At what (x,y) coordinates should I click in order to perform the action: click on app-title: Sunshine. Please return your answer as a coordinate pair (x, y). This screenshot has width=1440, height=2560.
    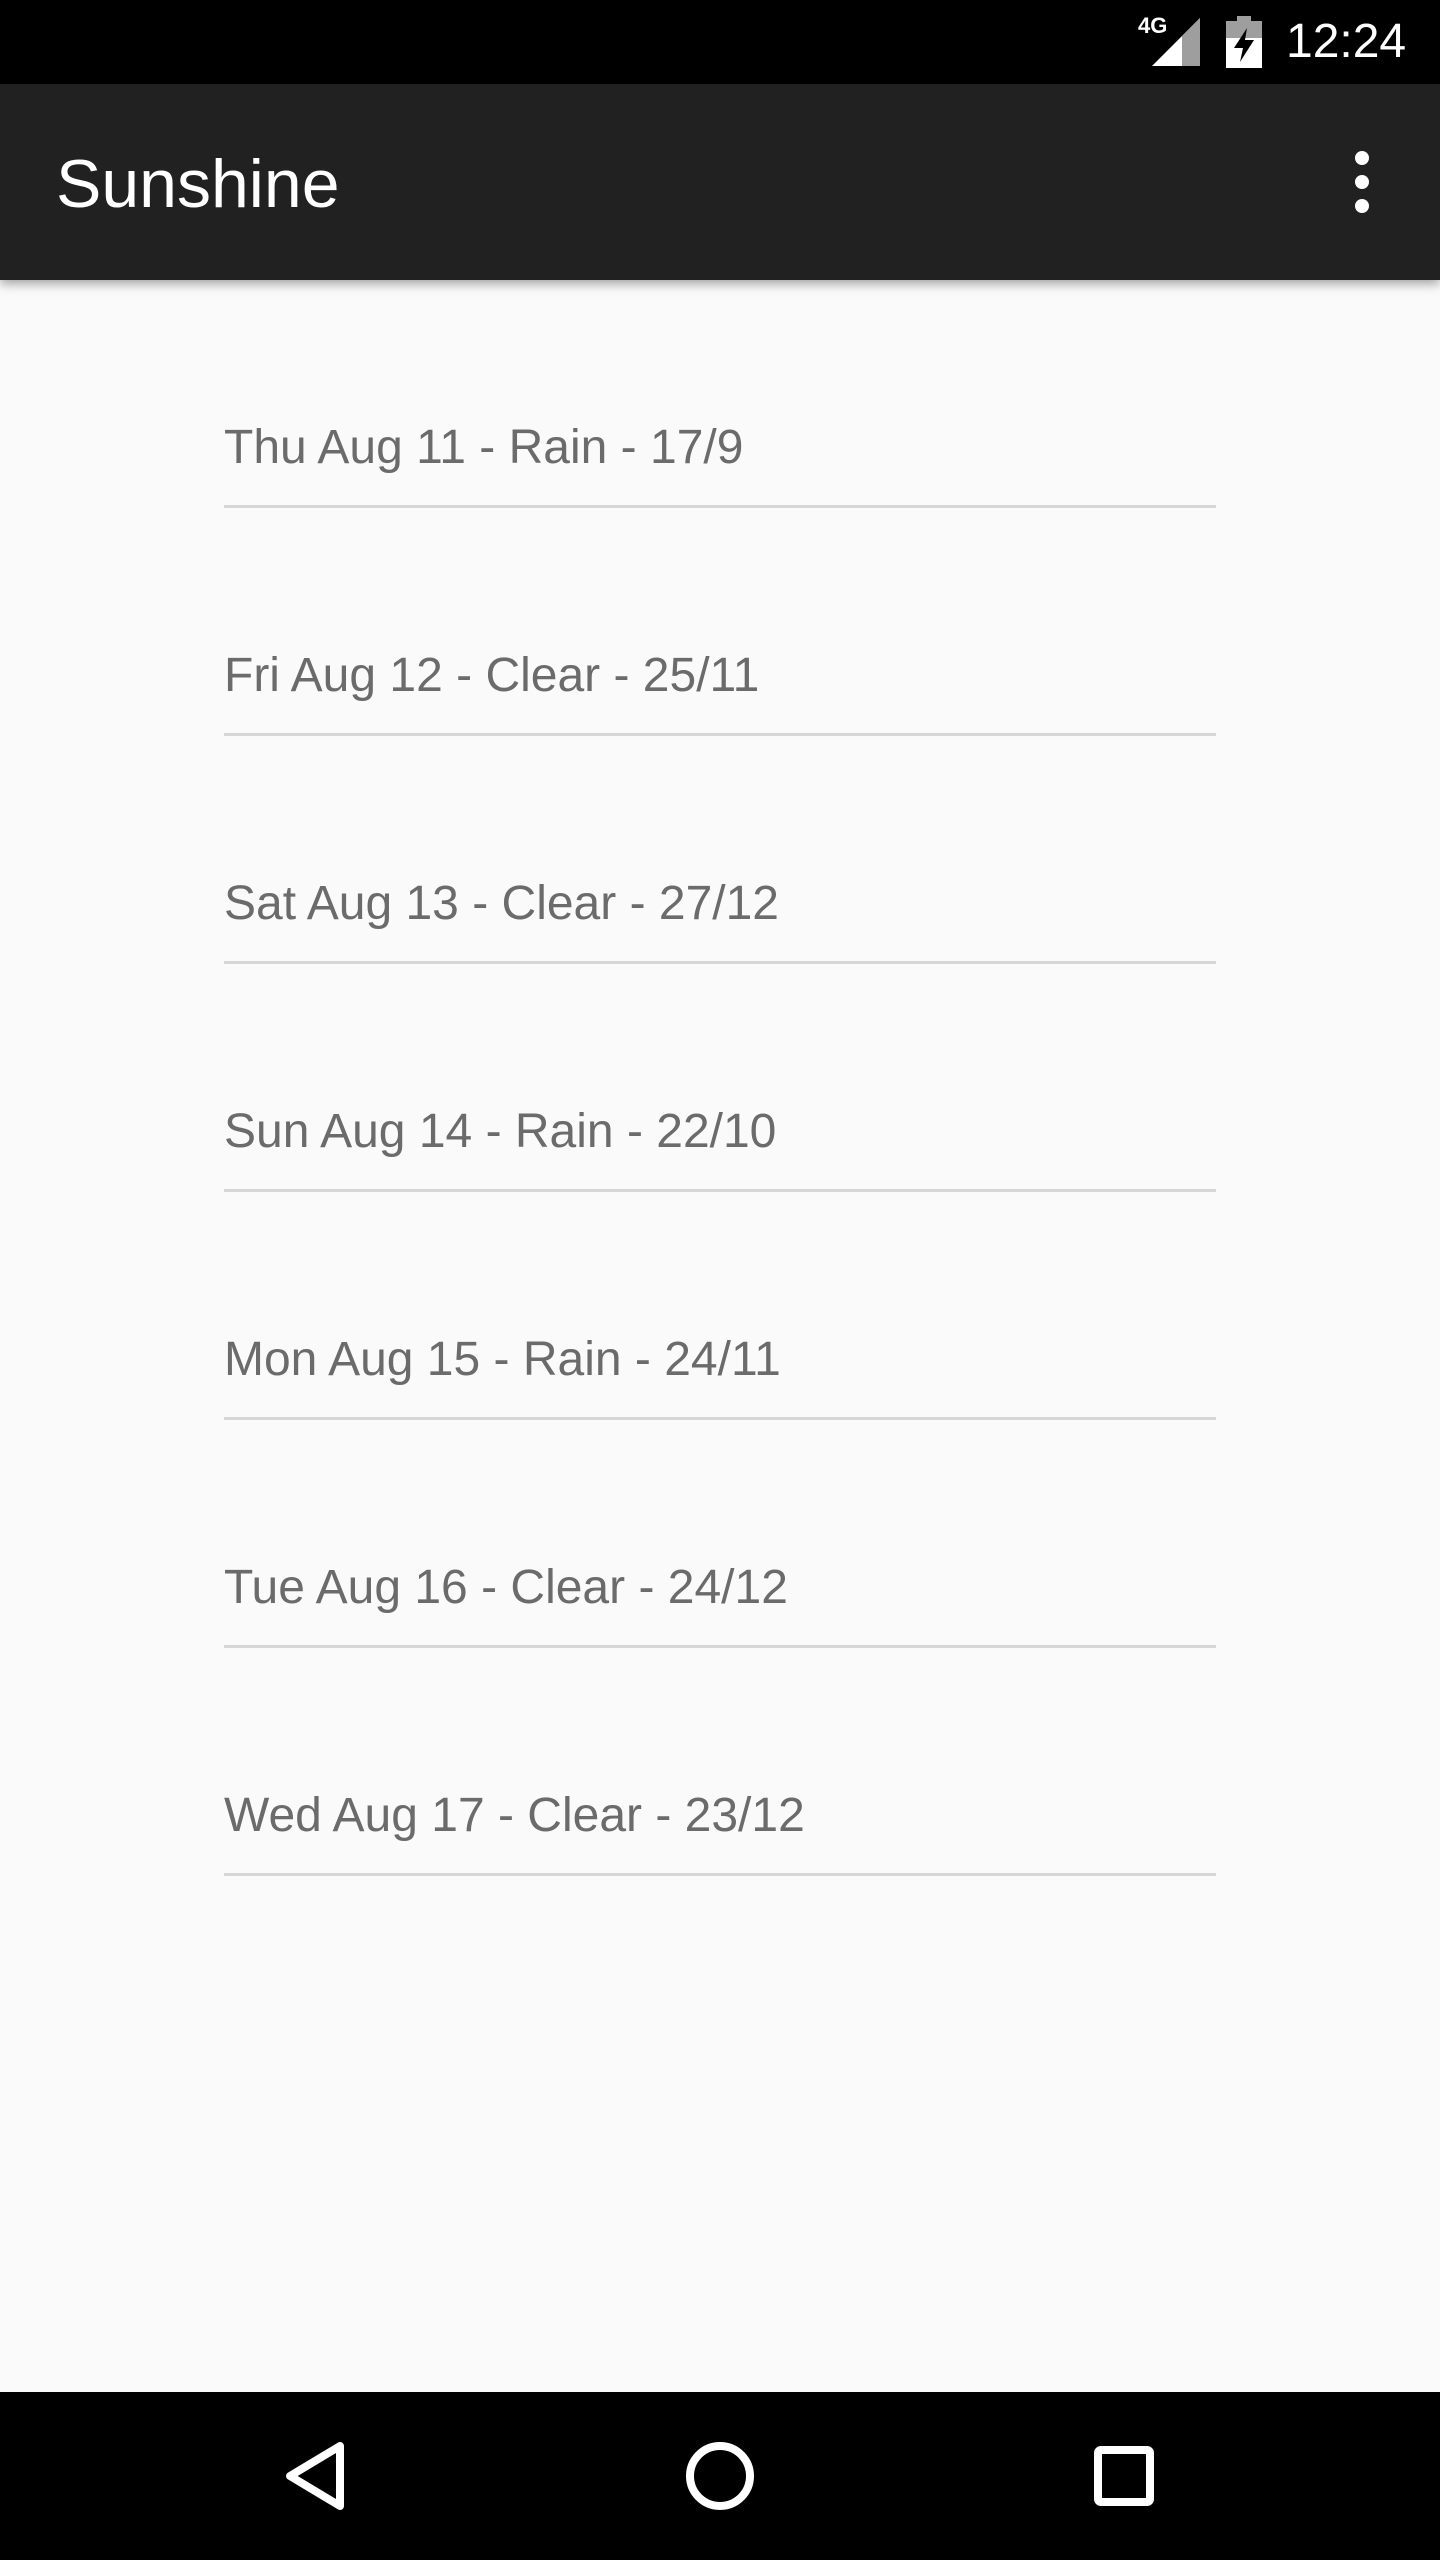
    Looking at the image, I should click on (198, 184).